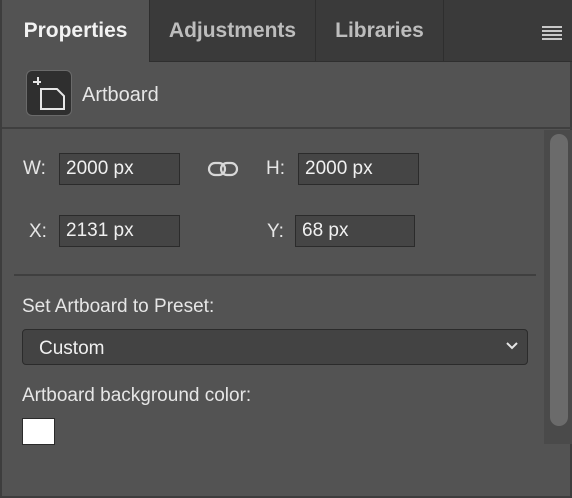 This screenshot has width=572, height=498. Describe the element at coordinates (287, 95) in the screenshot. I see `properties-header: Artboard` at that location.